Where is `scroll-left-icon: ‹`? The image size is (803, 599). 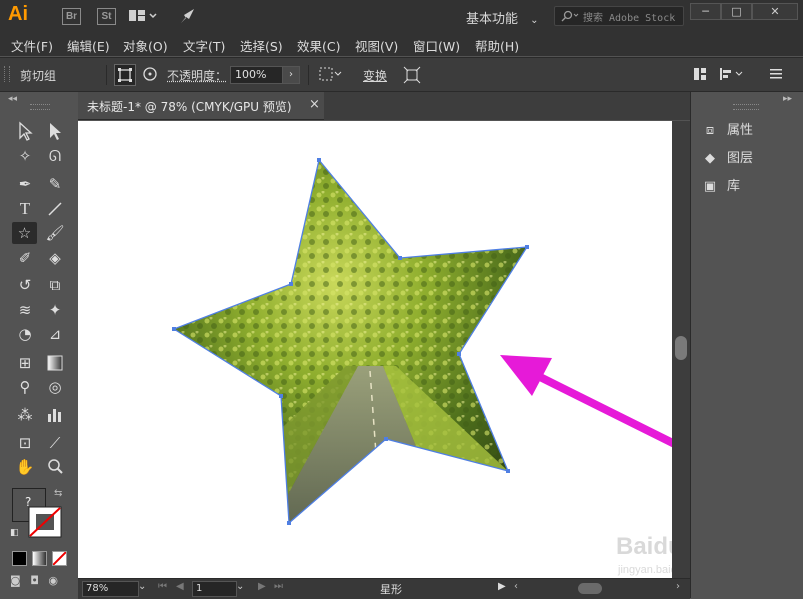
scroll-left-icon: ‹ is located at coordinates (516, 586).